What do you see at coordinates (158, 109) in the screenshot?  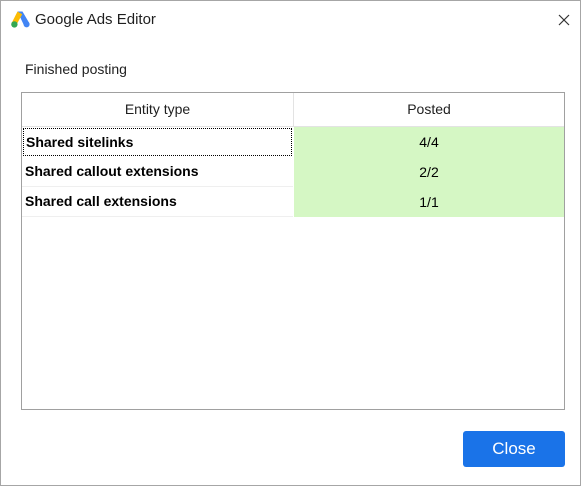 I see `column-header-entity-type: Entity type` at bounding box center [158, 109].